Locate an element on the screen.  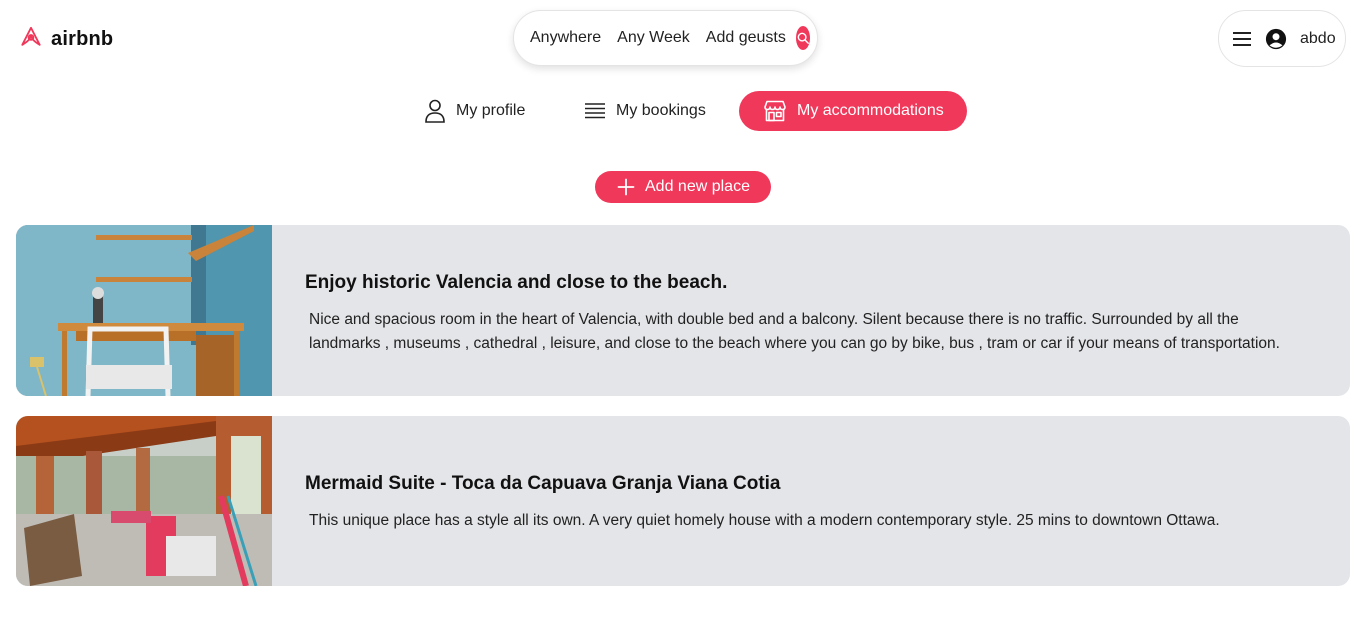
search-add-guests: Add geusts is located at coordinates (746, 38).